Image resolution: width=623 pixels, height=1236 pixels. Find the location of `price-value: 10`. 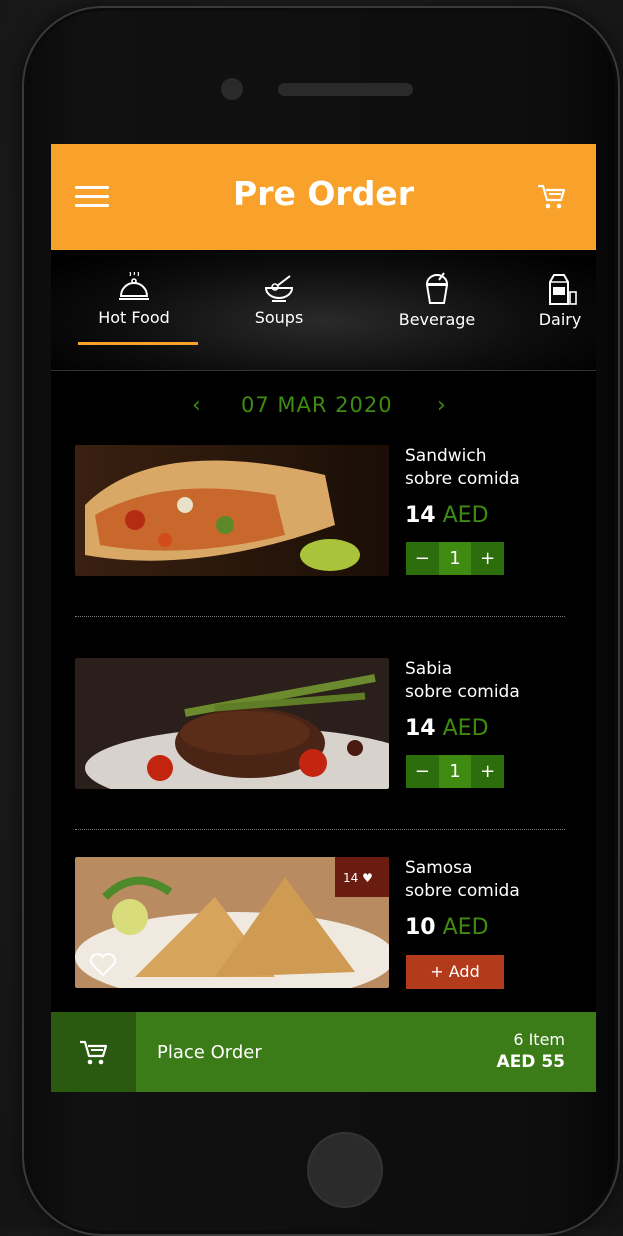

price-value: 10 is located at coordinates (420, 927).